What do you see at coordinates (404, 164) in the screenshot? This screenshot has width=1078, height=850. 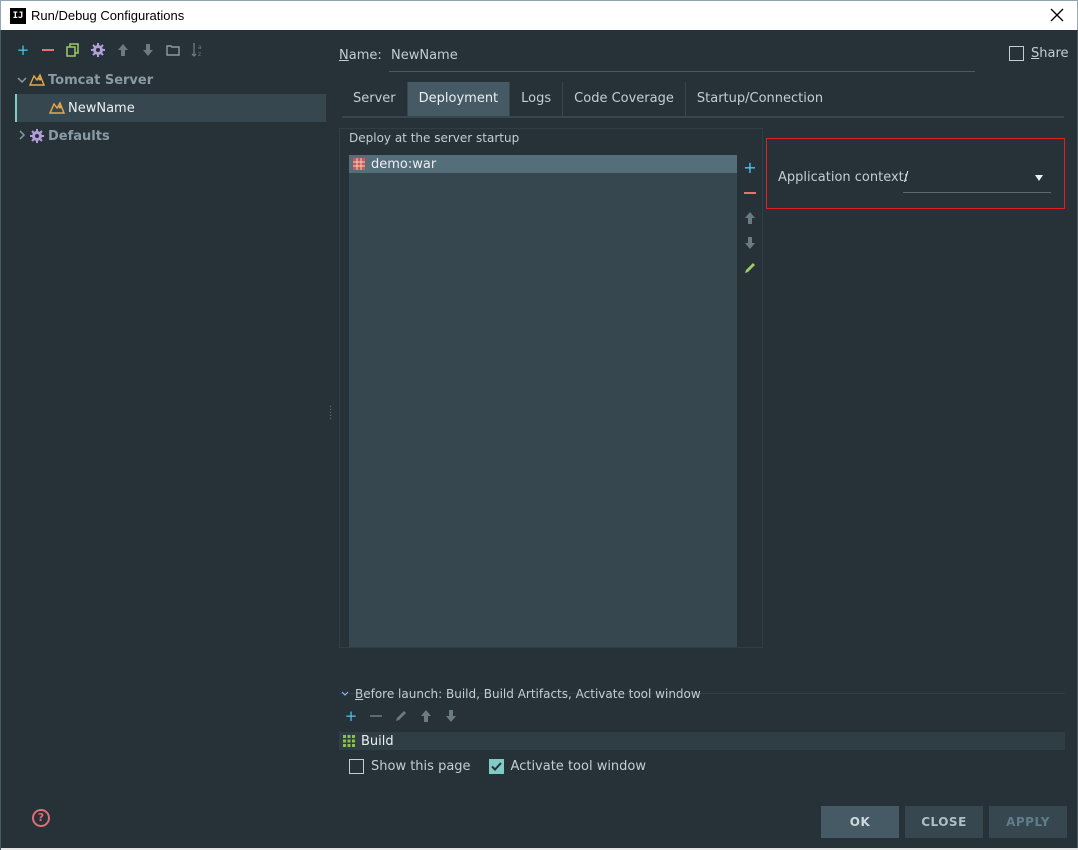 I see `artifact-label: demo:war` at bounding box center [404, 164].